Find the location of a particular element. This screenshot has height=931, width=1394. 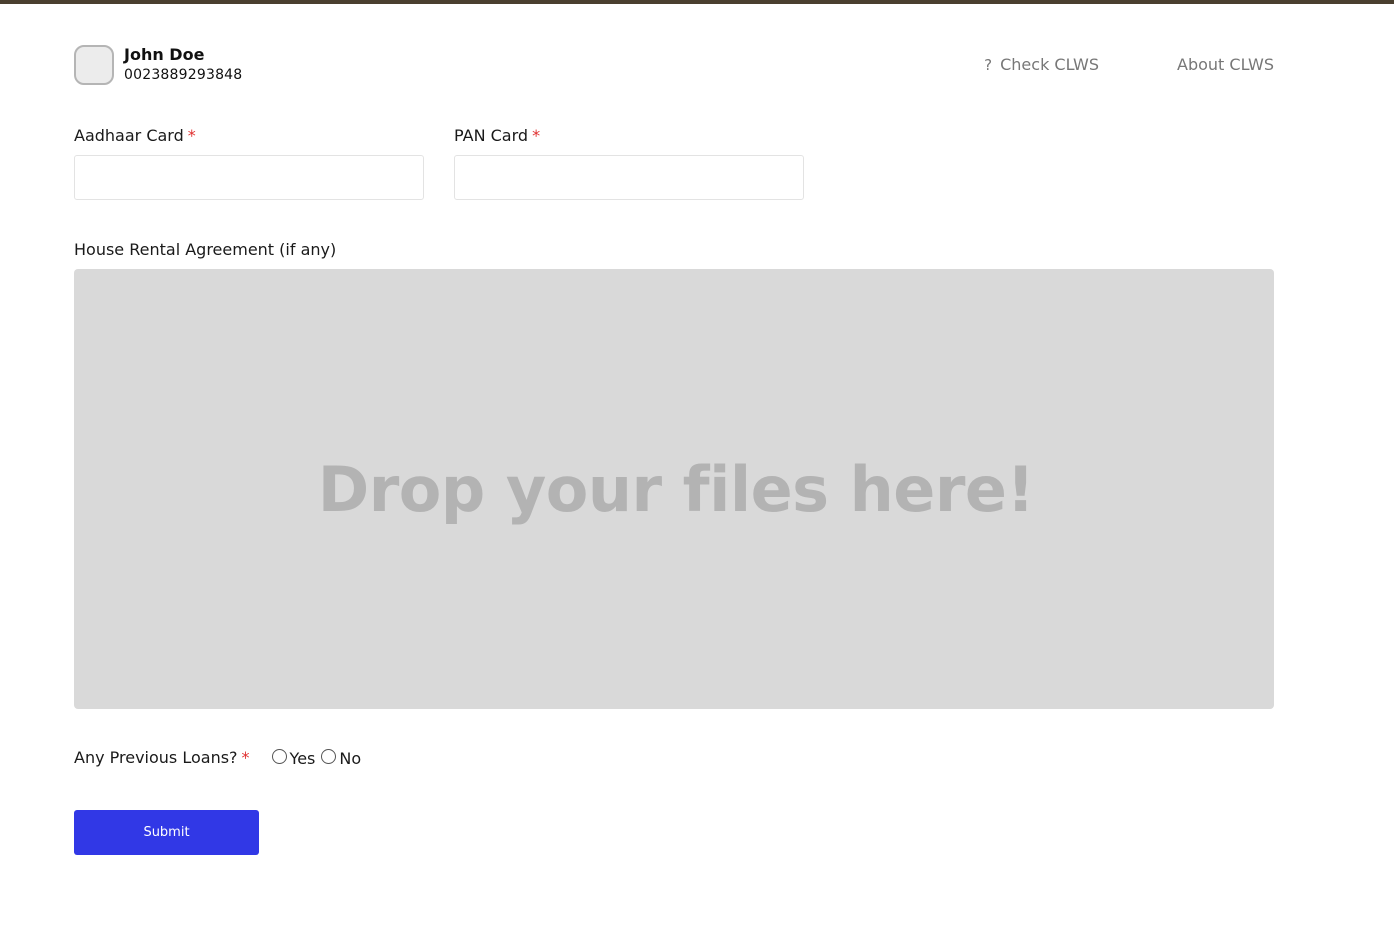

previous-loans-label-text: Any Previous Loans? is located at coordinates (156, 757).